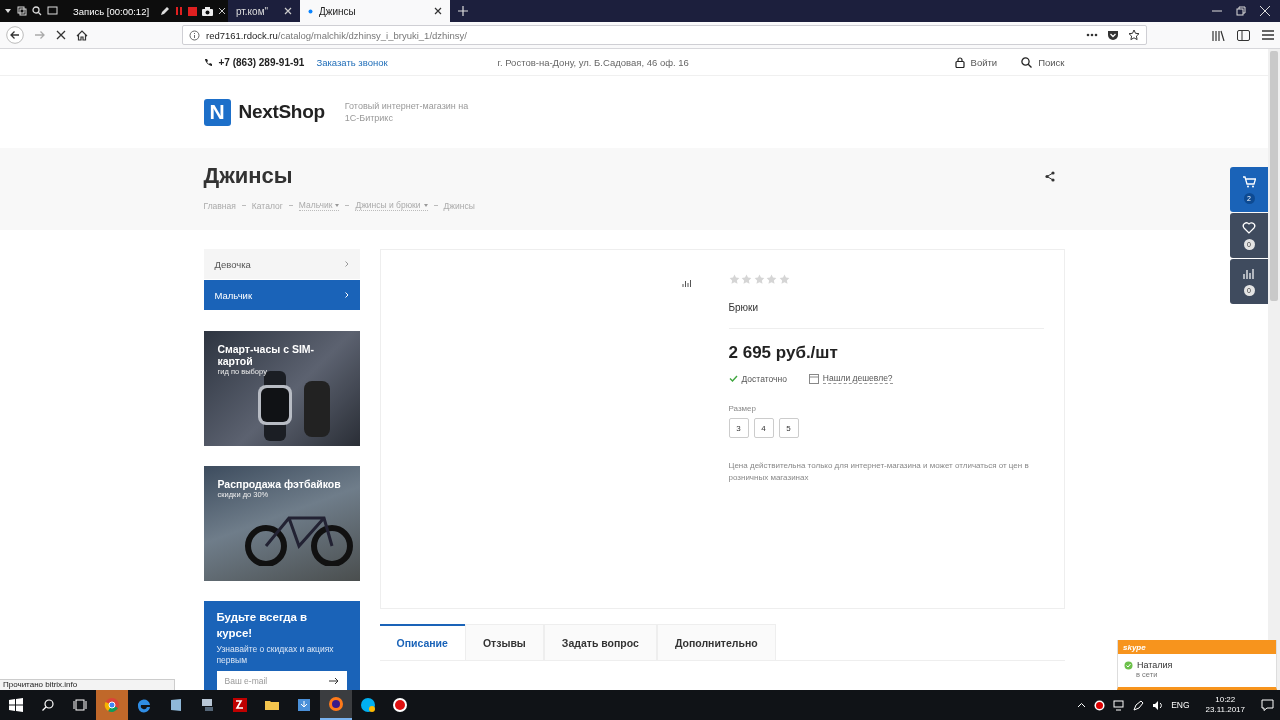 This screenshot has height=720, width=1280. Describe the element at coordinates (61, 35) in the screenshot. I see `stop-loading-icon` at that location.